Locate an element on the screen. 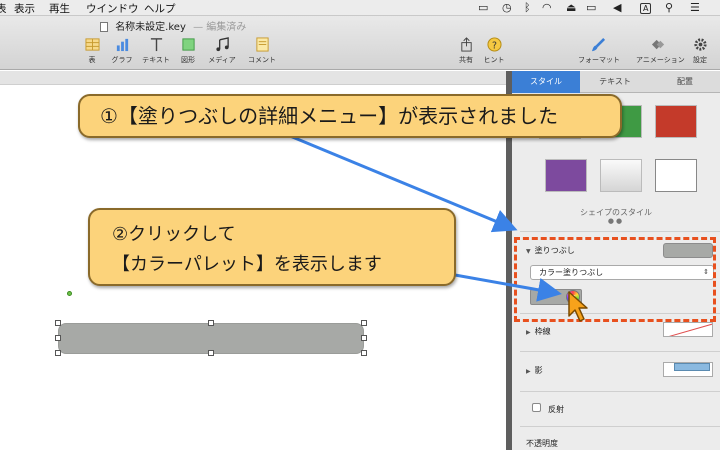 The height and width of the screenshot is (450, 720). stroke-preview-swatch is located at coordinates (688, 329).